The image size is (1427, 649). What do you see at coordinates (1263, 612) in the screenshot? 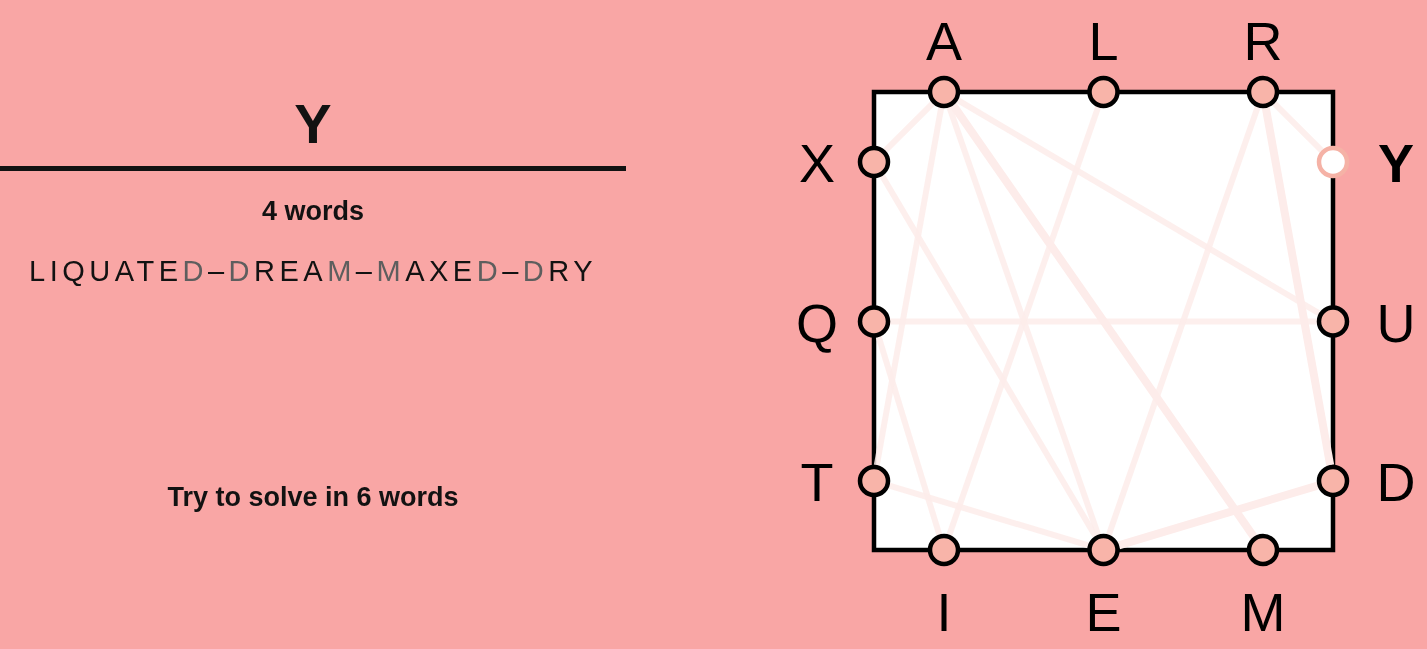
I see `letter-label: M` at bounding box center [1263, 612].